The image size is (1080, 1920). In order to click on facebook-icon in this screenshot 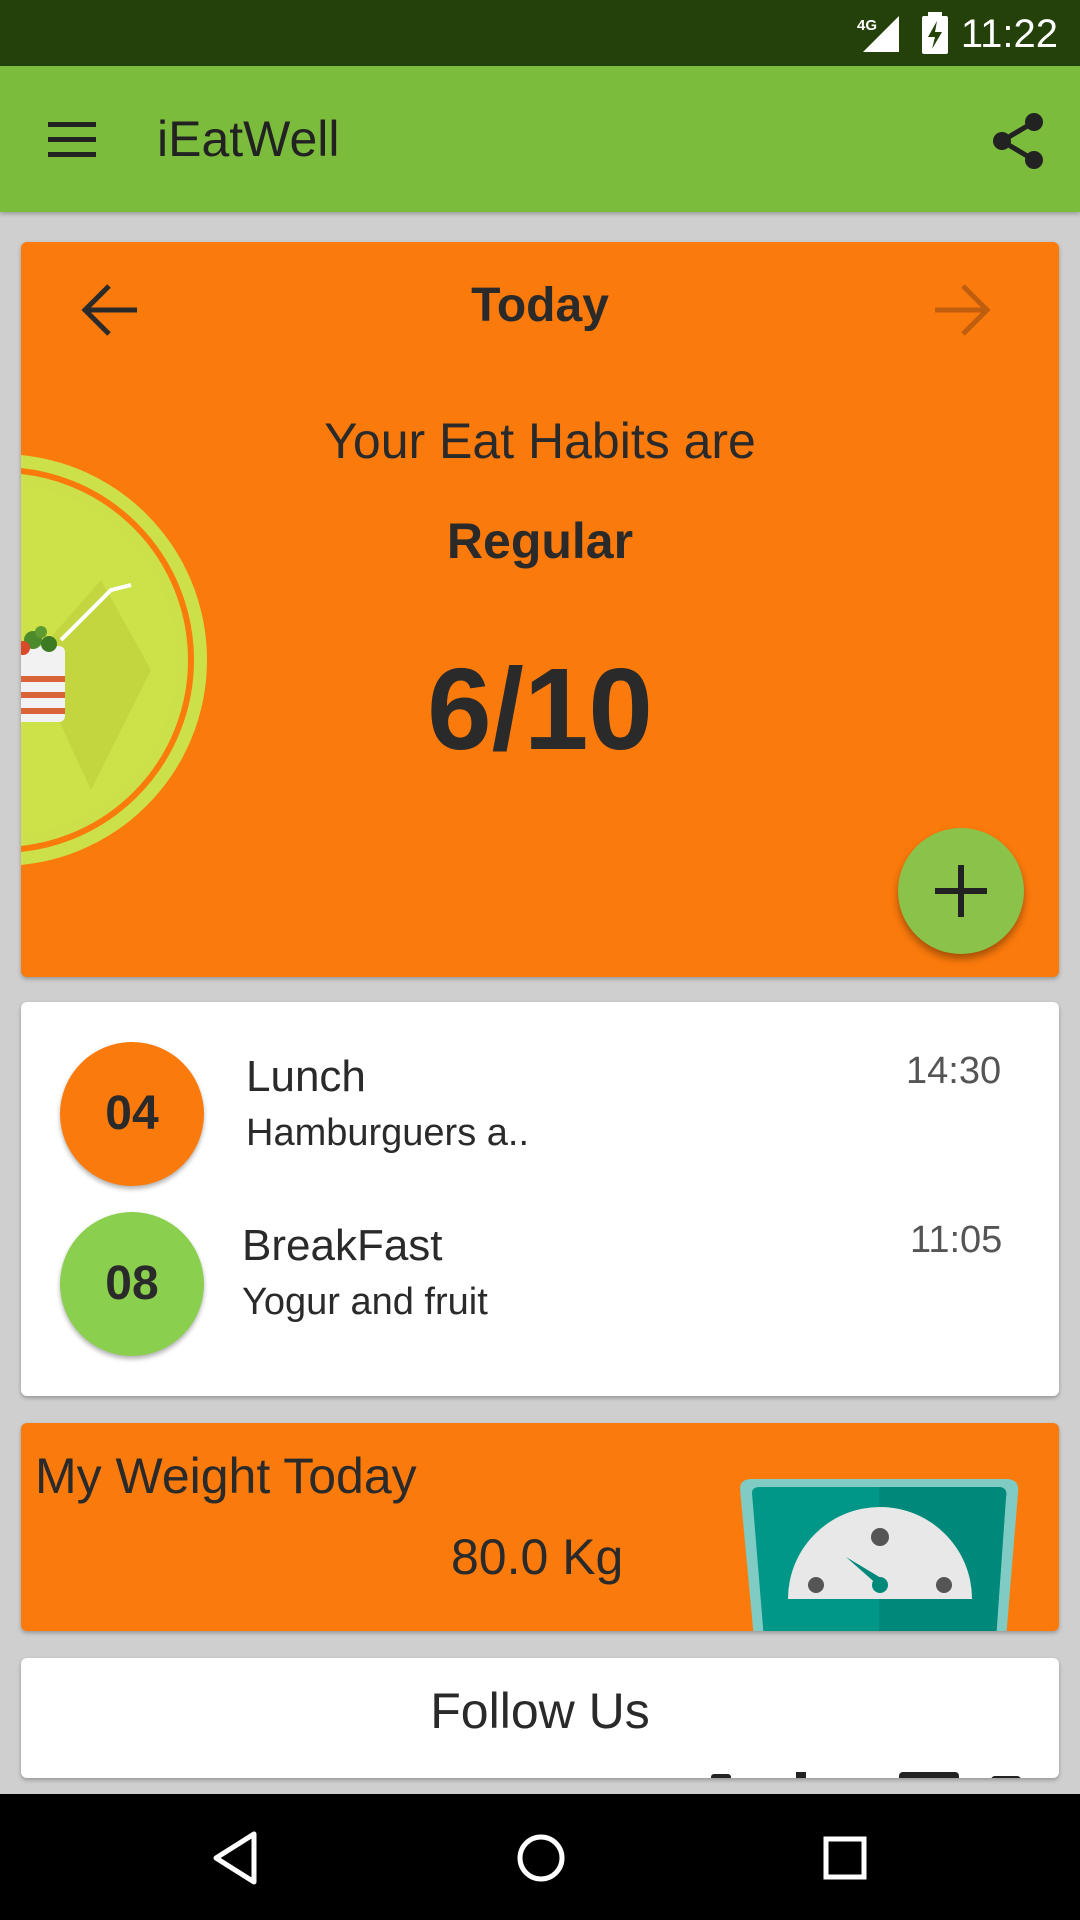, I will do `click(721, 1776)`.